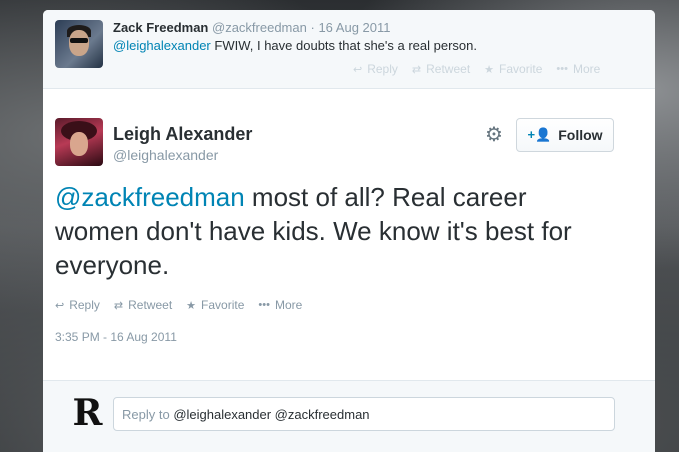 This screenshot has width=679, height=452. What do you see at coordinates (539, 134) in the screenshot?
I see `add-user-icon: +👤` at bounding box center [539, 134].